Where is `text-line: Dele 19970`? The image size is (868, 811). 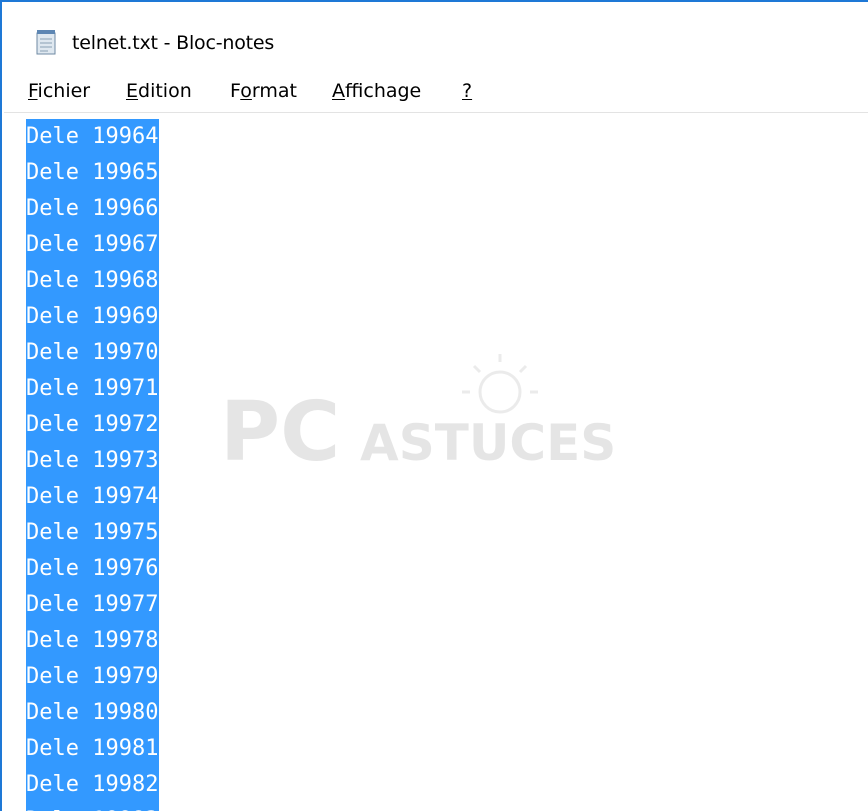 text-line: Dele 19970 is located at coordinates (93, 353).